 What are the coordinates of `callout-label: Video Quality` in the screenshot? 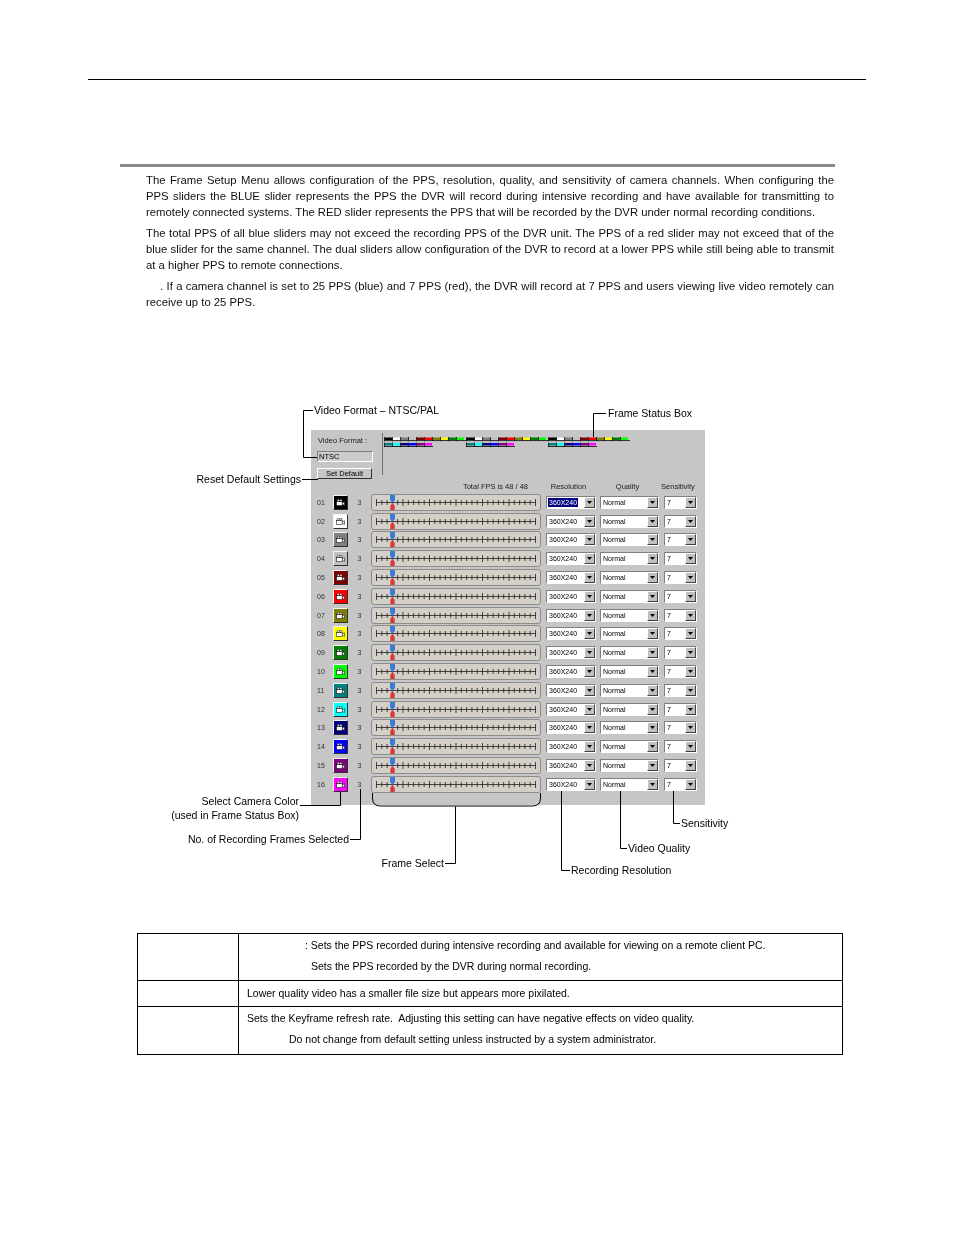 It's located at (659, 848).